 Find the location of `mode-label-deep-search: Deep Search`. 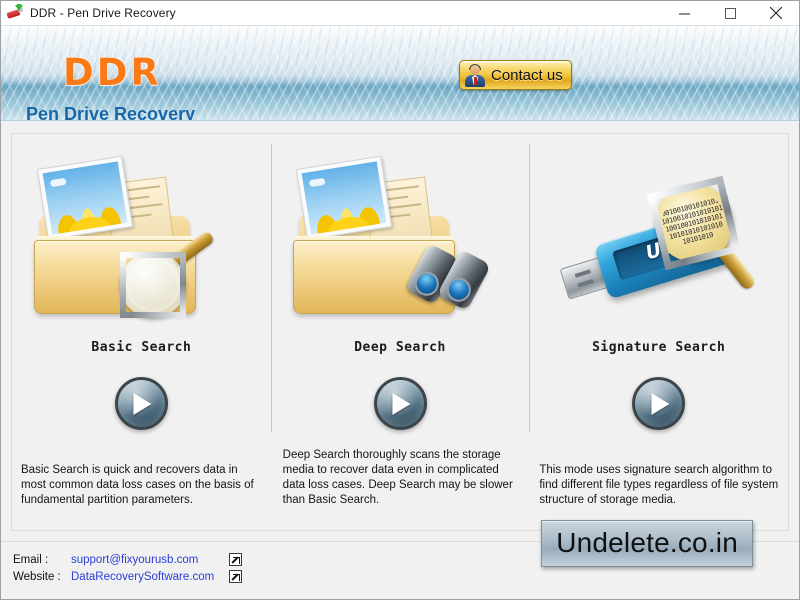

mode-label-deep-search: Deep Search is located at coordinates (400, 347).